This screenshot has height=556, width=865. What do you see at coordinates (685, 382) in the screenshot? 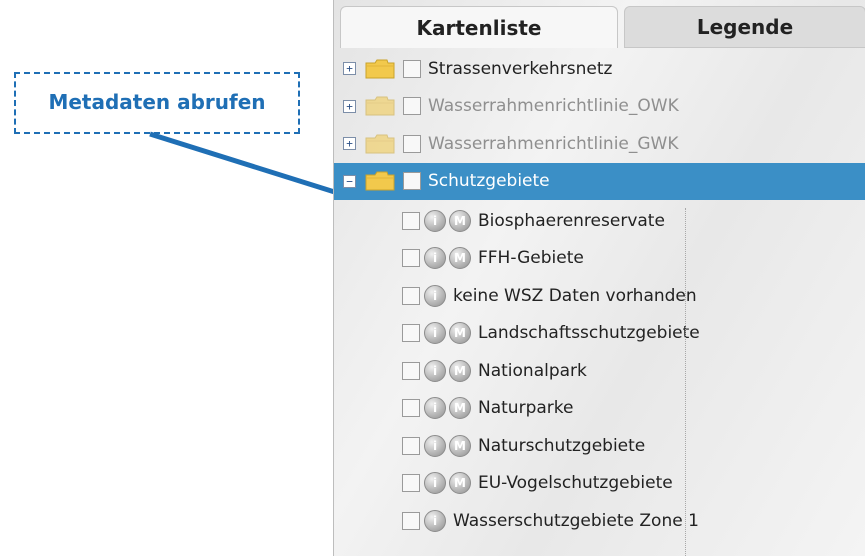
I see `tree-guide-line` at bounding box center [685, 382].